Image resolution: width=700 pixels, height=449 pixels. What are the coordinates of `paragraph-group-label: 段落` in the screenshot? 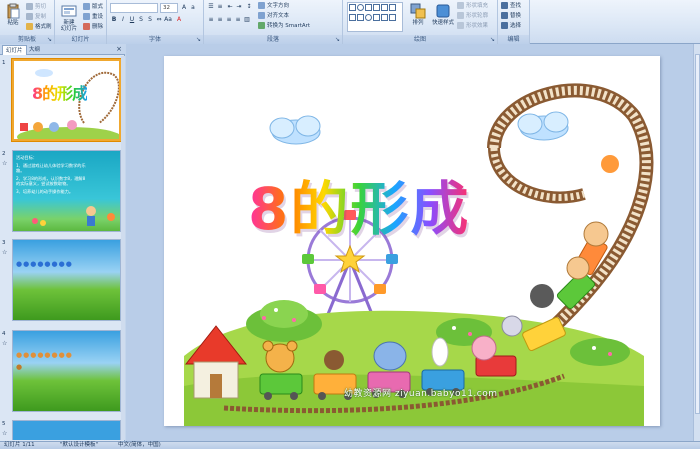 It's located at (273, 39).